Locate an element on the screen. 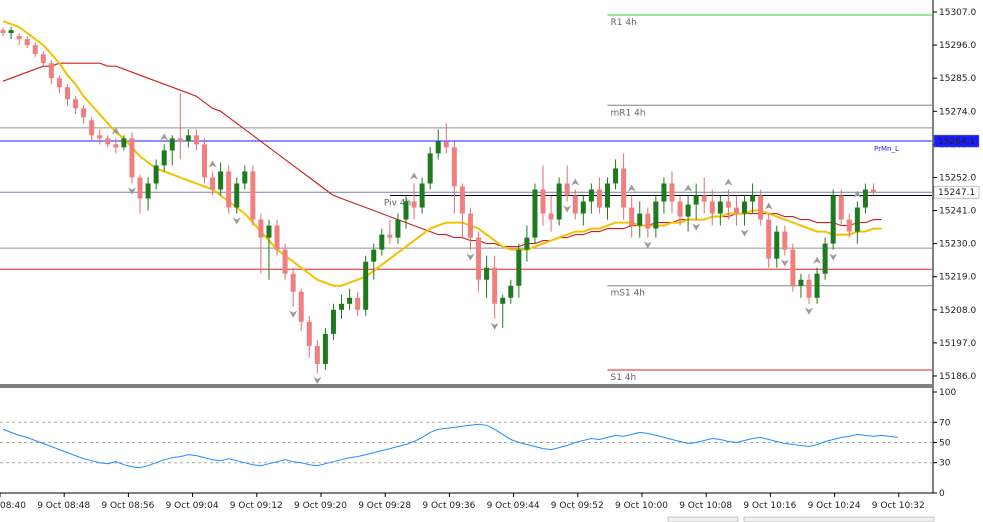 The height and width of the screenshot is (522, 983). level-label-3: mS1 4h is located at coordinates (628, 294).